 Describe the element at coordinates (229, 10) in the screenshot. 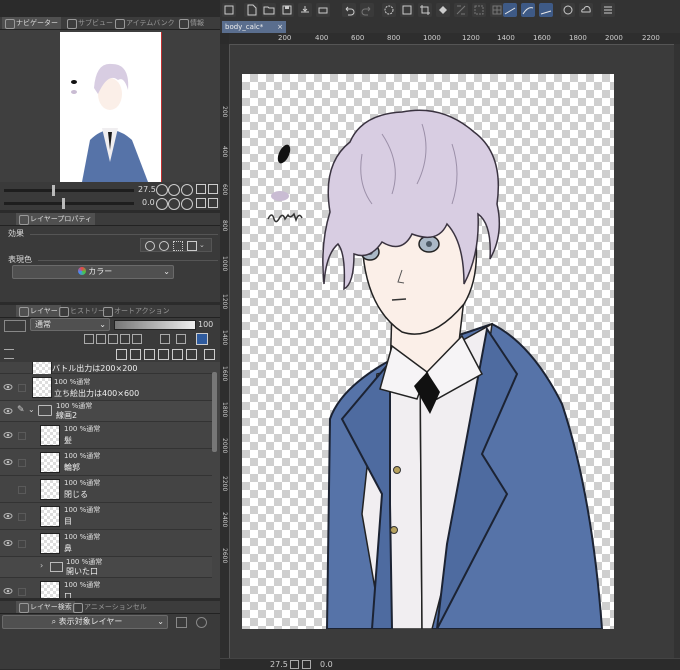

I see `layer-icon` at that location.